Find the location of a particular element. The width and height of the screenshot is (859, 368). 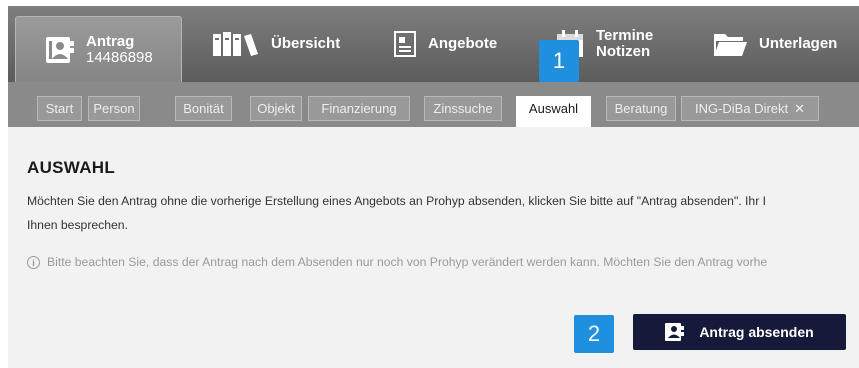

tab-angebote-label: Angebote is located at coordinates (463, 43).